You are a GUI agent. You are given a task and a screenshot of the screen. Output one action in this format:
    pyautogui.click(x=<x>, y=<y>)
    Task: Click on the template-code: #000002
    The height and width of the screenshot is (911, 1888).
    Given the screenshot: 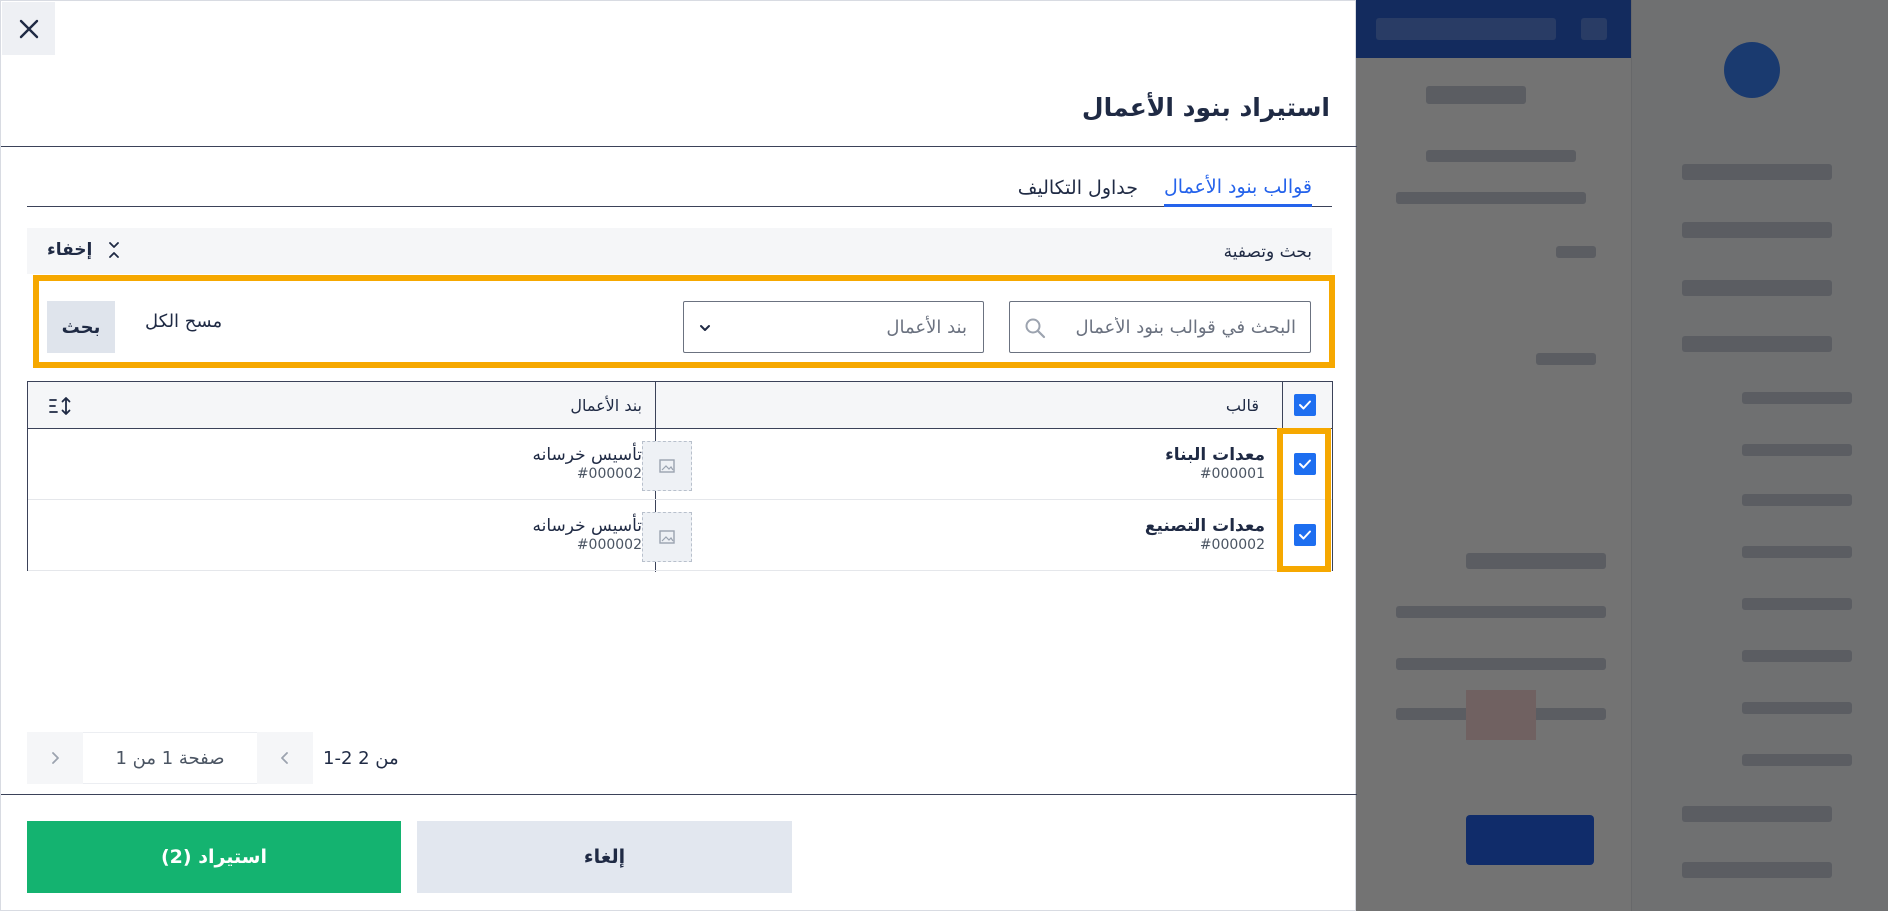 What is the action you would take?
    pyautogui.click(x=1232, y=545)
    